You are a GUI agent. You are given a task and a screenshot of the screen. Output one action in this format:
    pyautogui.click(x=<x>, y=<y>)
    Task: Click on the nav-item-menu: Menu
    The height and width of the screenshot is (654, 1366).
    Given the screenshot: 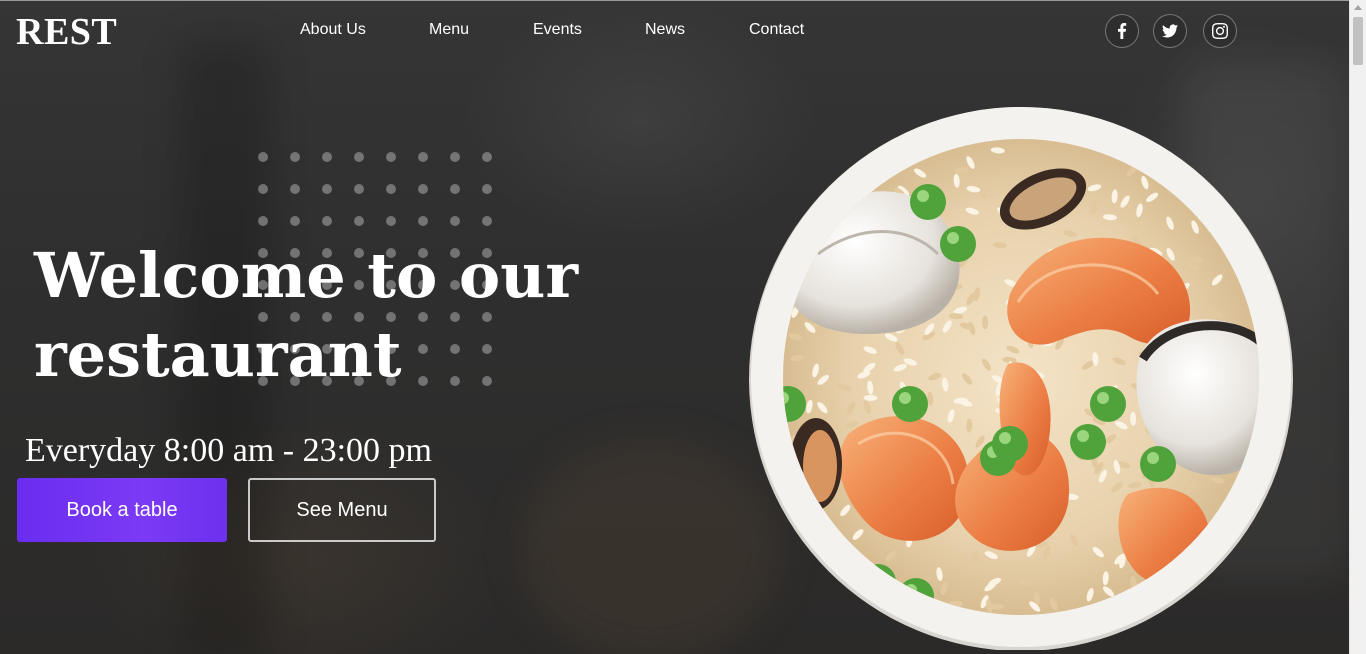 What is the action you would take?
    pyautogui.click(x=449, y=30)
    